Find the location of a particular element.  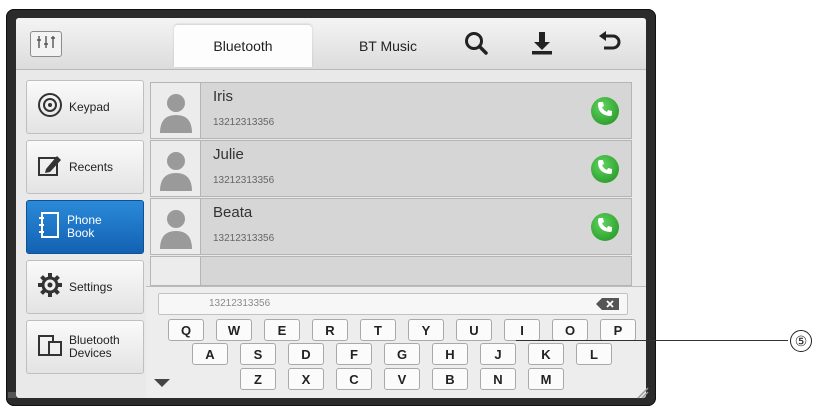

key-z: Z is located at coordinates (258, 379).